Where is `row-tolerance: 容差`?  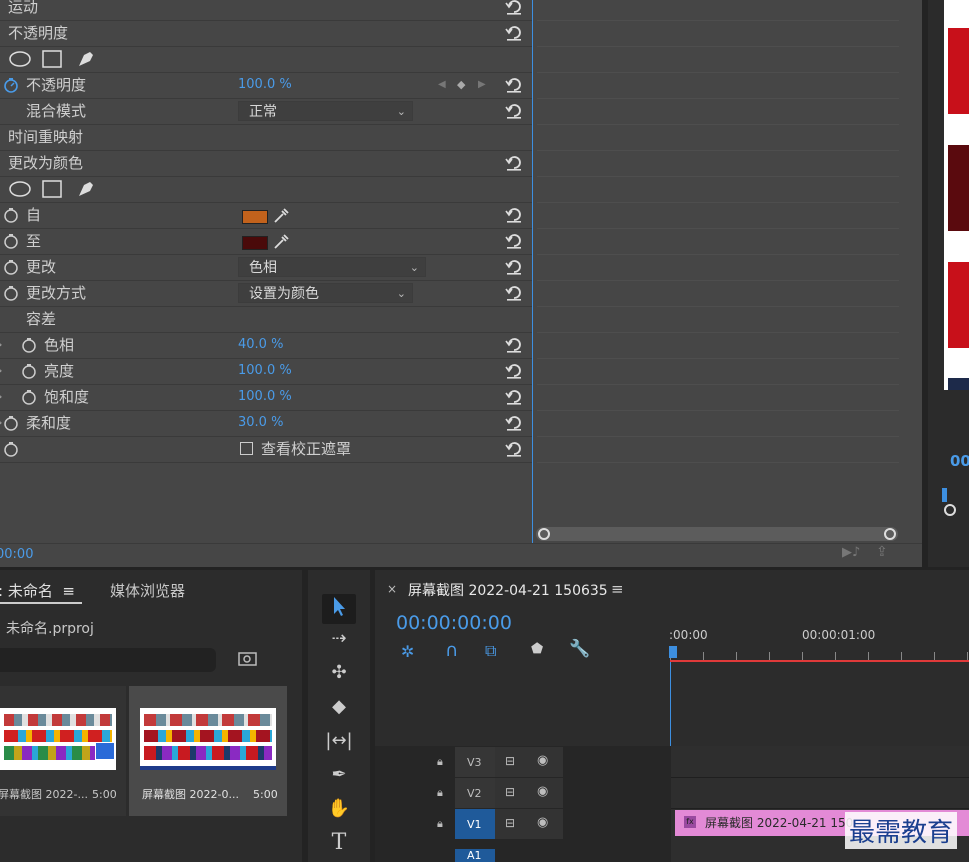 row-tolerance: 容差 is located at coordinates (266, 319).